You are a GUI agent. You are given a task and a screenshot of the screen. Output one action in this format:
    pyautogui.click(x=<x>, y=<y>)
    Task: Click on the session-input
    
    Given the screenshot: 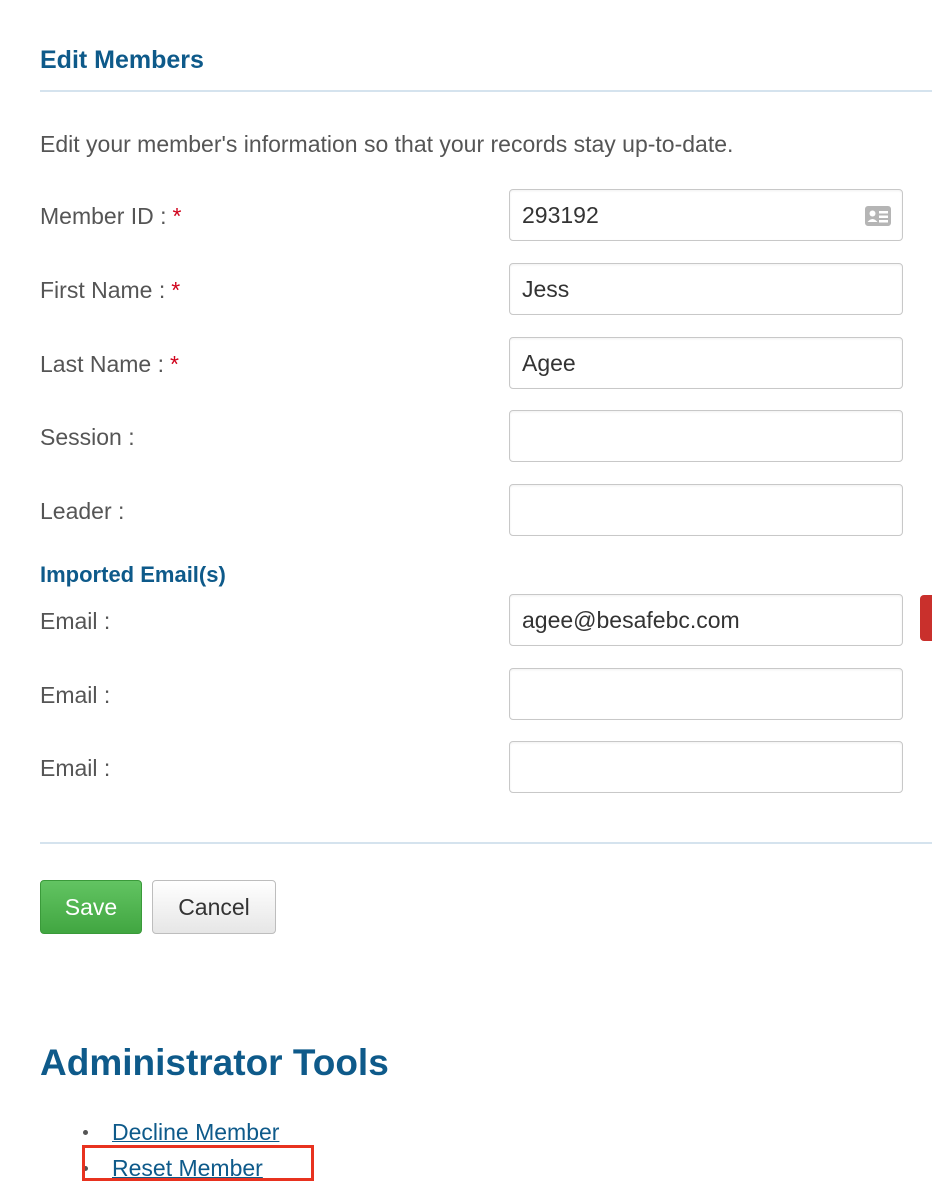 What is the action you would take?
    pyautogui.click(x=706, y=436)
    